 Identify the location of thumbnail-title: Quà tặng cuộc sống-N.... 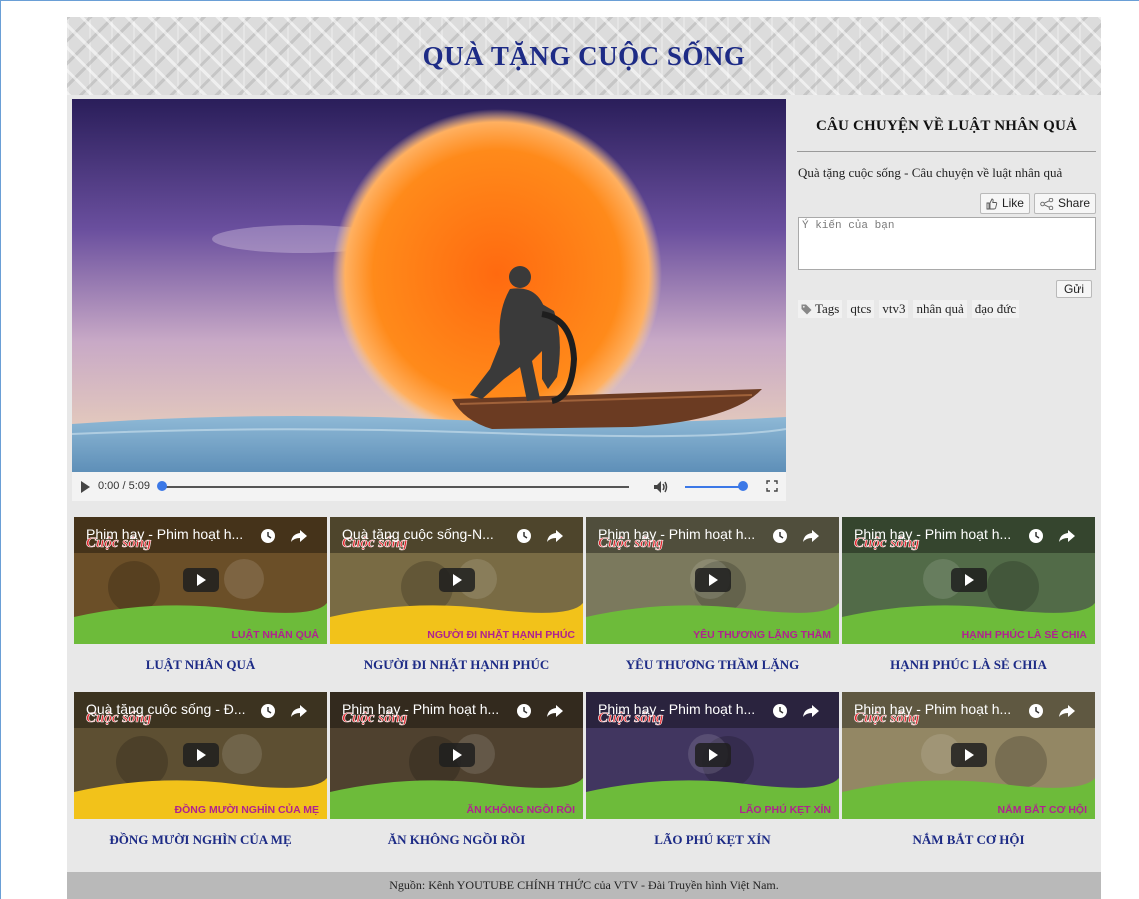
(418, 534).